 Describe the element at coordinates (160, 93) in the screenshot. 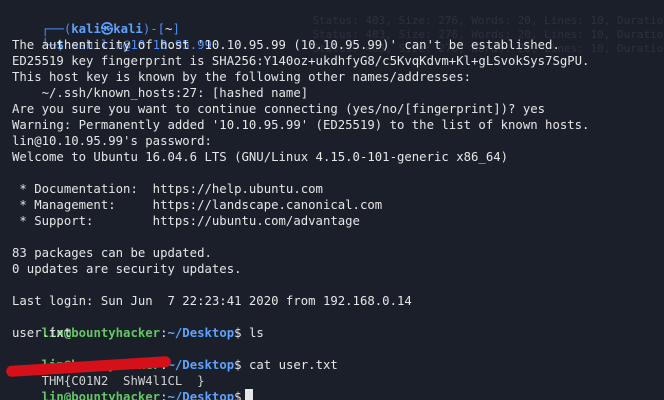

I see `output-known-hosts: ~/.ssh/known_hosts:27: [hashed name]` at that location.